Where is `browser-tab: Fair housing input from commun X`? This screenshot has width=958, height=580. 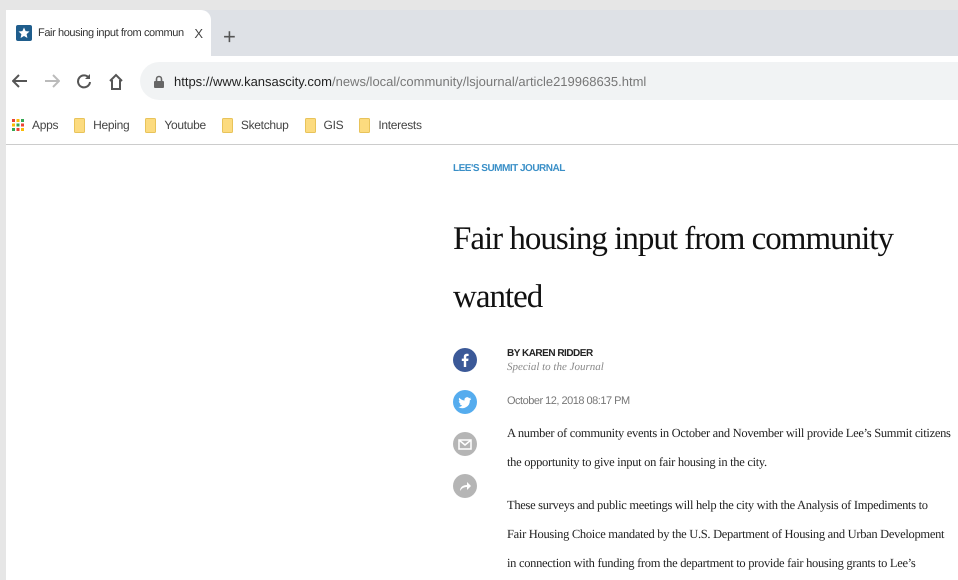 browser-tab: Fair housing input from commun X is located at coordinates (108, 33).